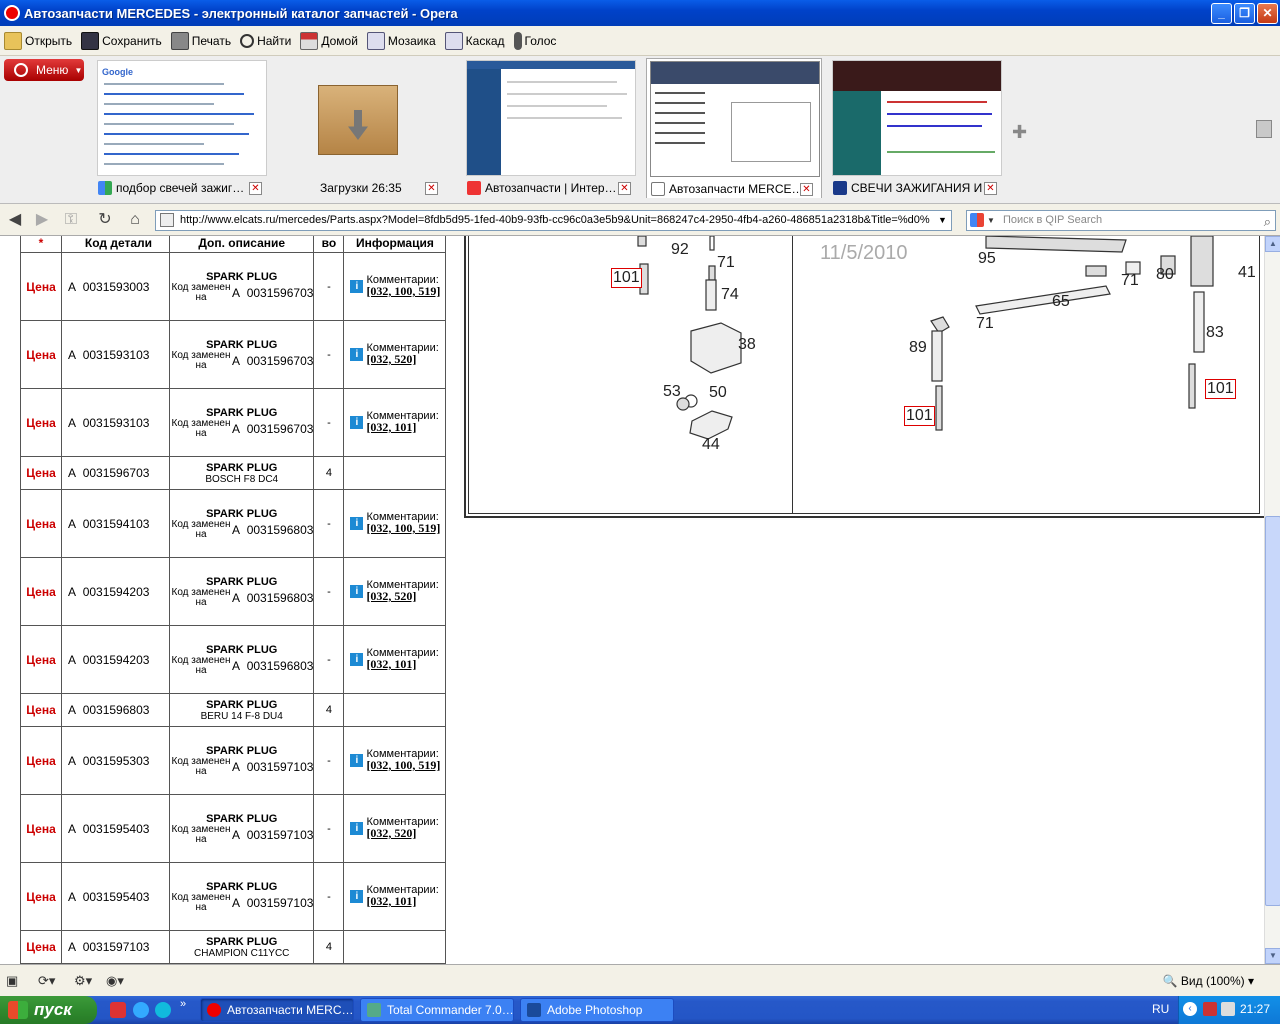  I want to click on callout-92: 92, so click(680, 250).